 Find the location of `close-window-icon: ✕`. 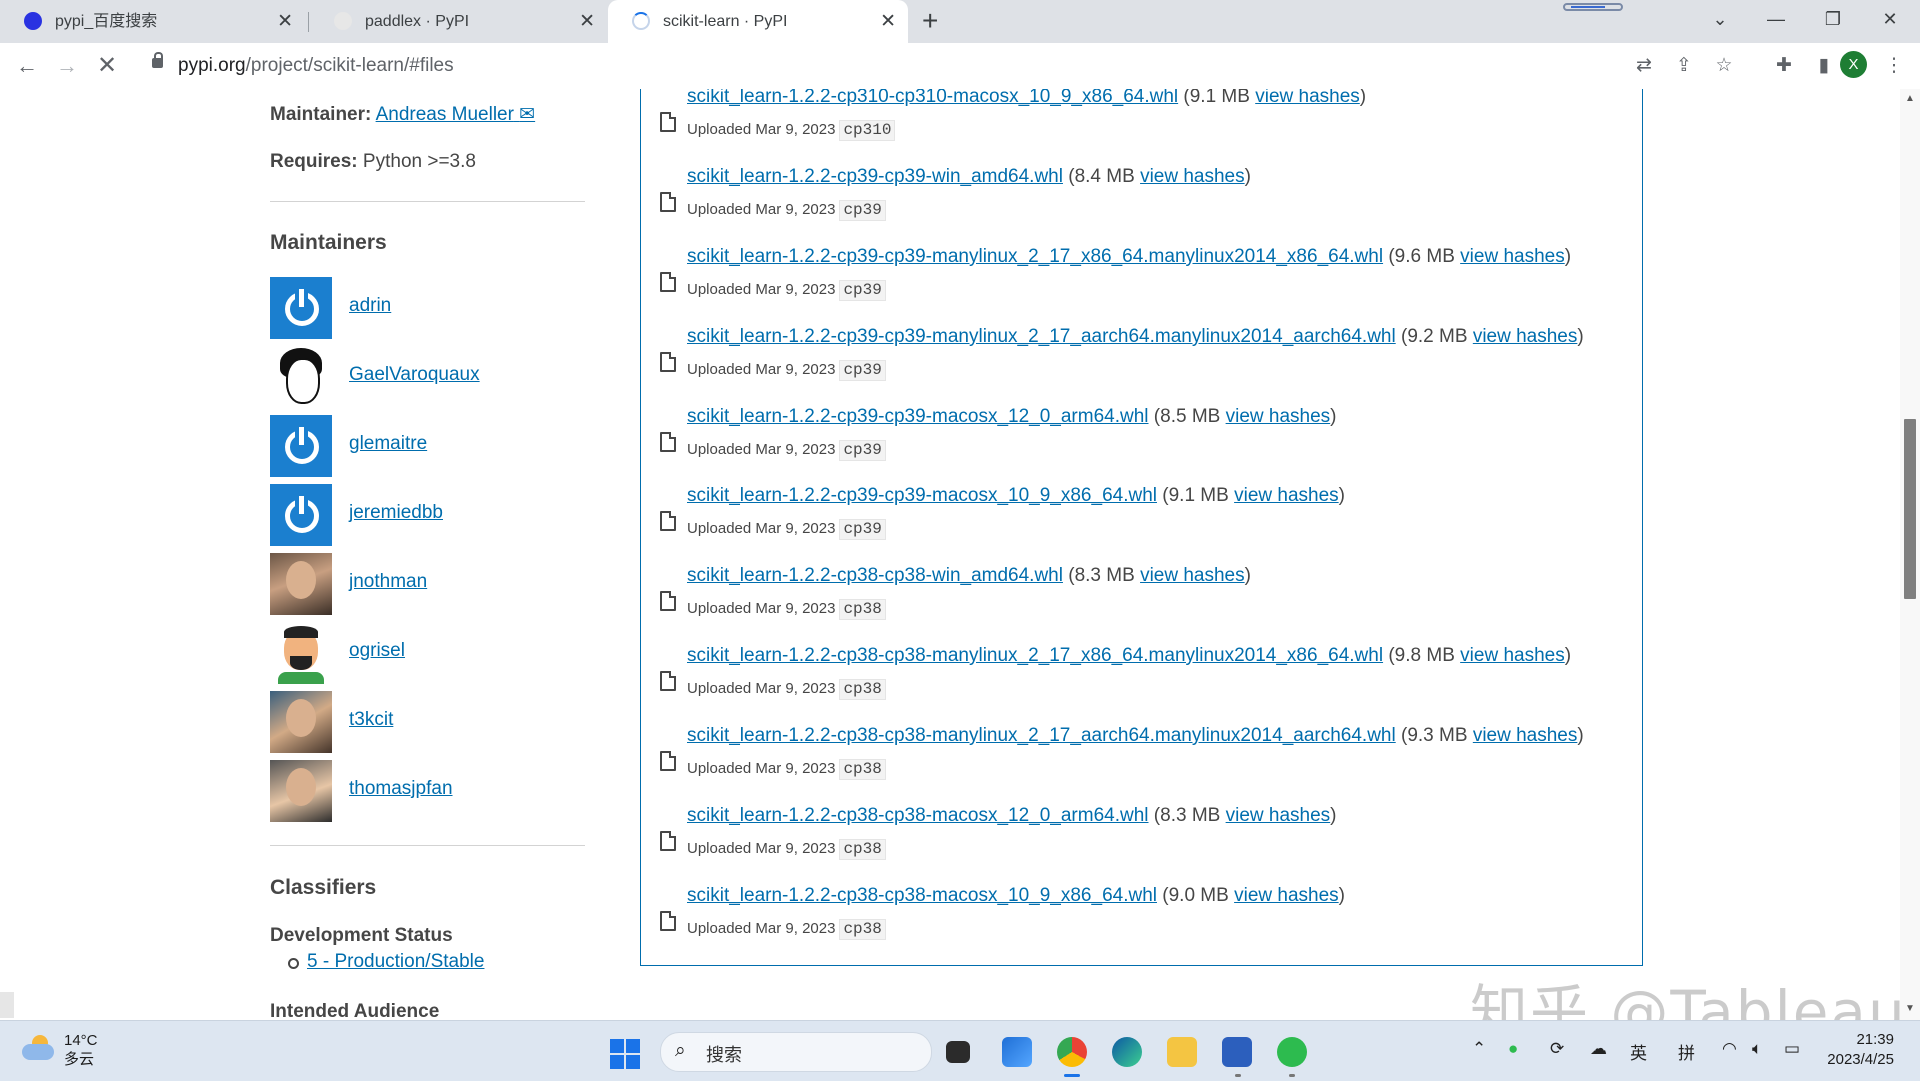

close-window-icon: ✕ is located at coordinates (1890, 20).